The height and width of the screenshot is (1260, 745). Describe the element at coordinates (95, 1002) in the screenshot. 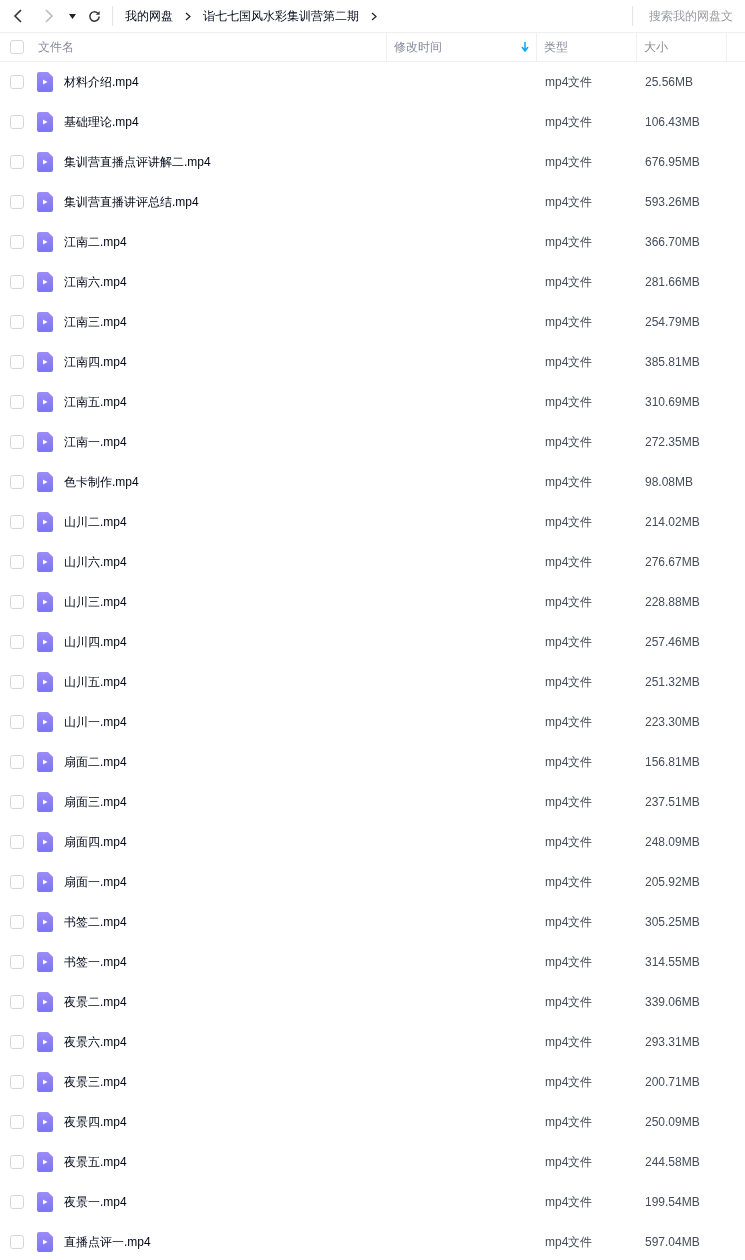

I see `file-name: 夜景二.mp4` at that location.